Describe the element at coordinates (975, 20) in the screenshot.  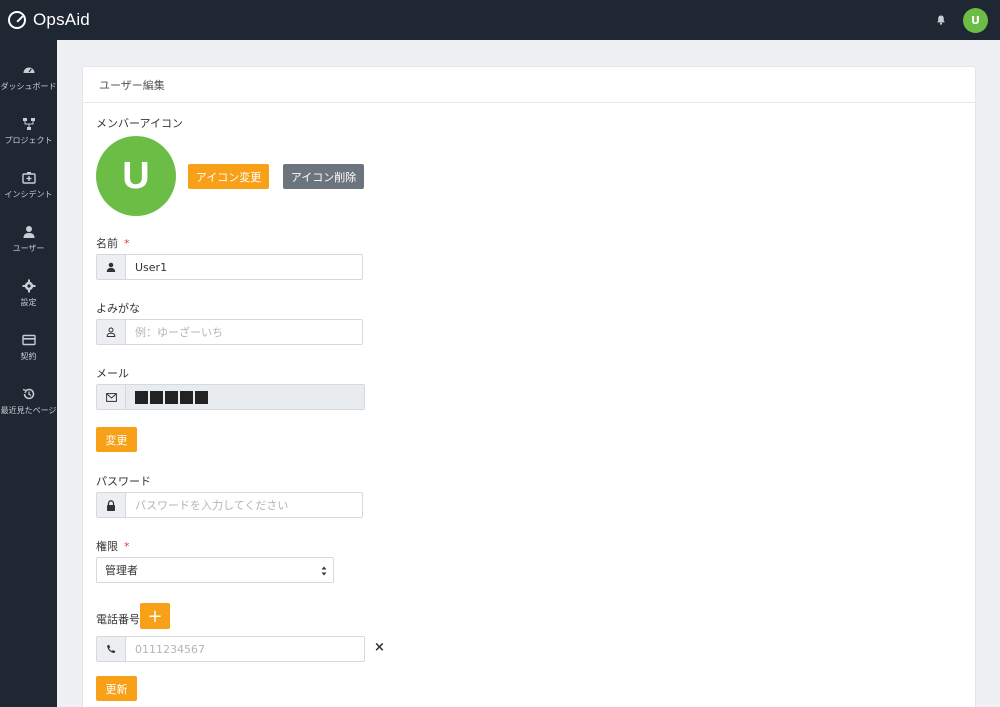
I see `user-avatar: U` at that location.